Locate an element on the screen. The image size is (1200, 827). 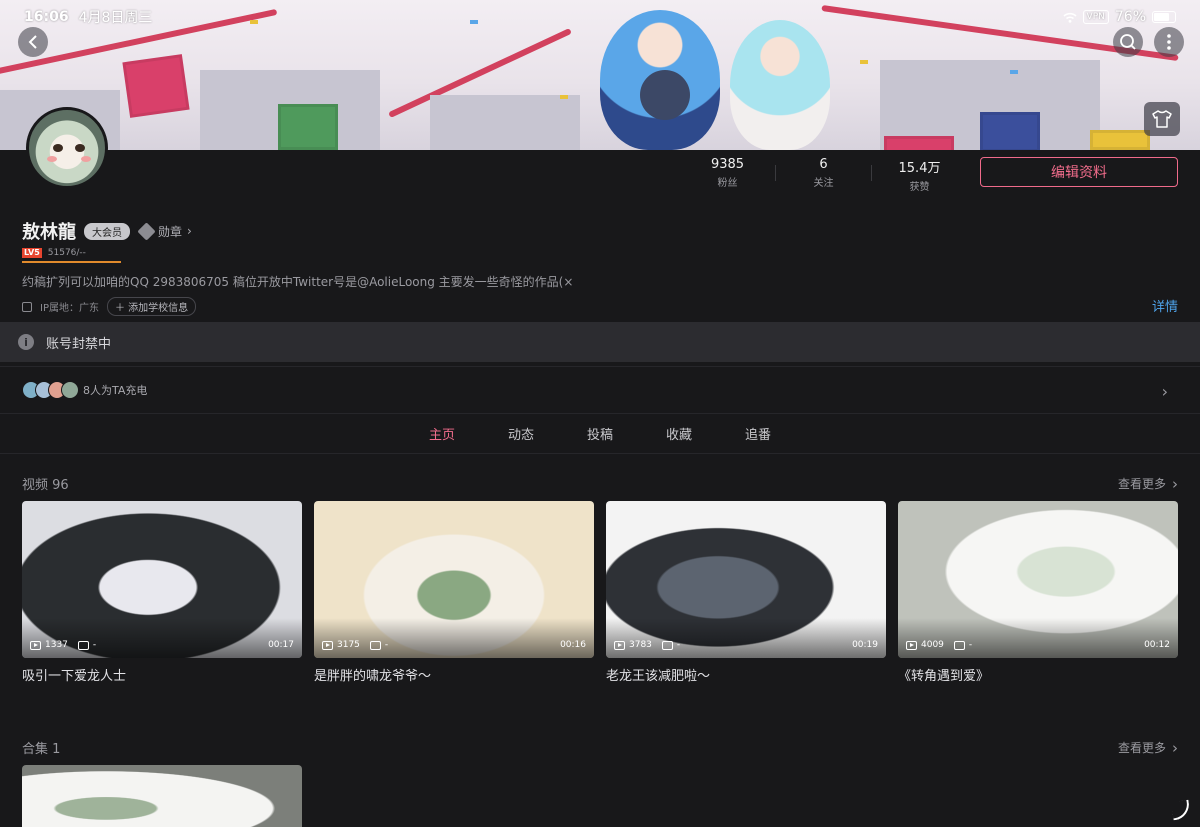
stat-value: 9385 is located at coordinates (727, 164).